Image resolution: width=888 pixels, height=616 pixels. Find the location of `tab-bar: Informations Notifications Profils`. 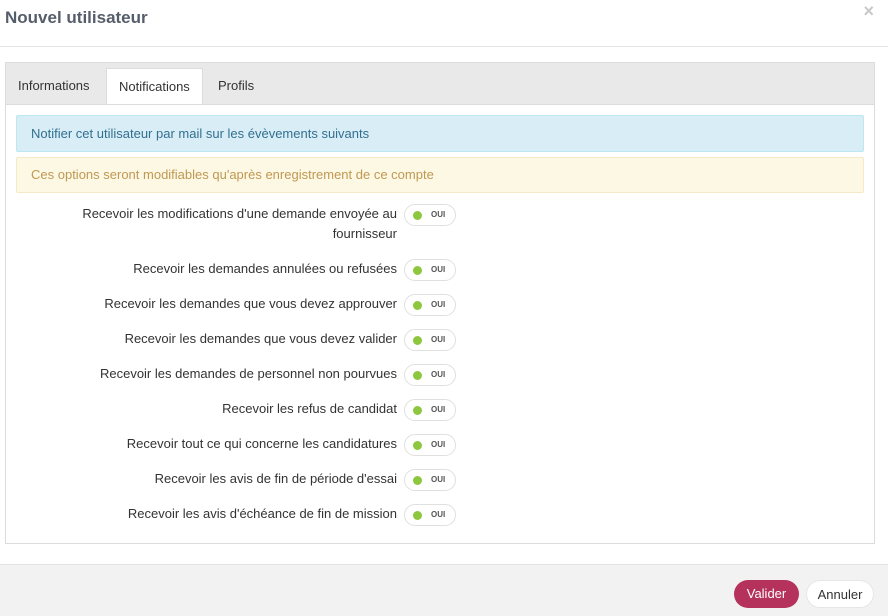

tab-bar: Informations Notifications Profils is located at coordinates (440, 84).